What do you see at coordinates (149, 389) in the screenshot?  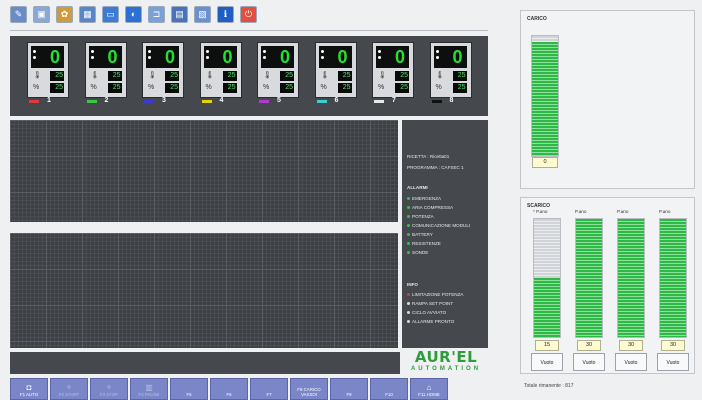 I see `fkey-4: ▥ F4 PAUSE` at bounding box center [149, 389].